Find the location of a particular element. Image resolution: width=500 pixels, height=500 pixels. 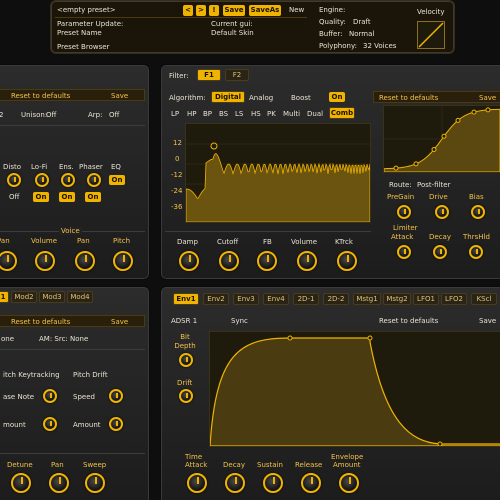

filter-type-lp: LP is located at coordinates (175, 114).